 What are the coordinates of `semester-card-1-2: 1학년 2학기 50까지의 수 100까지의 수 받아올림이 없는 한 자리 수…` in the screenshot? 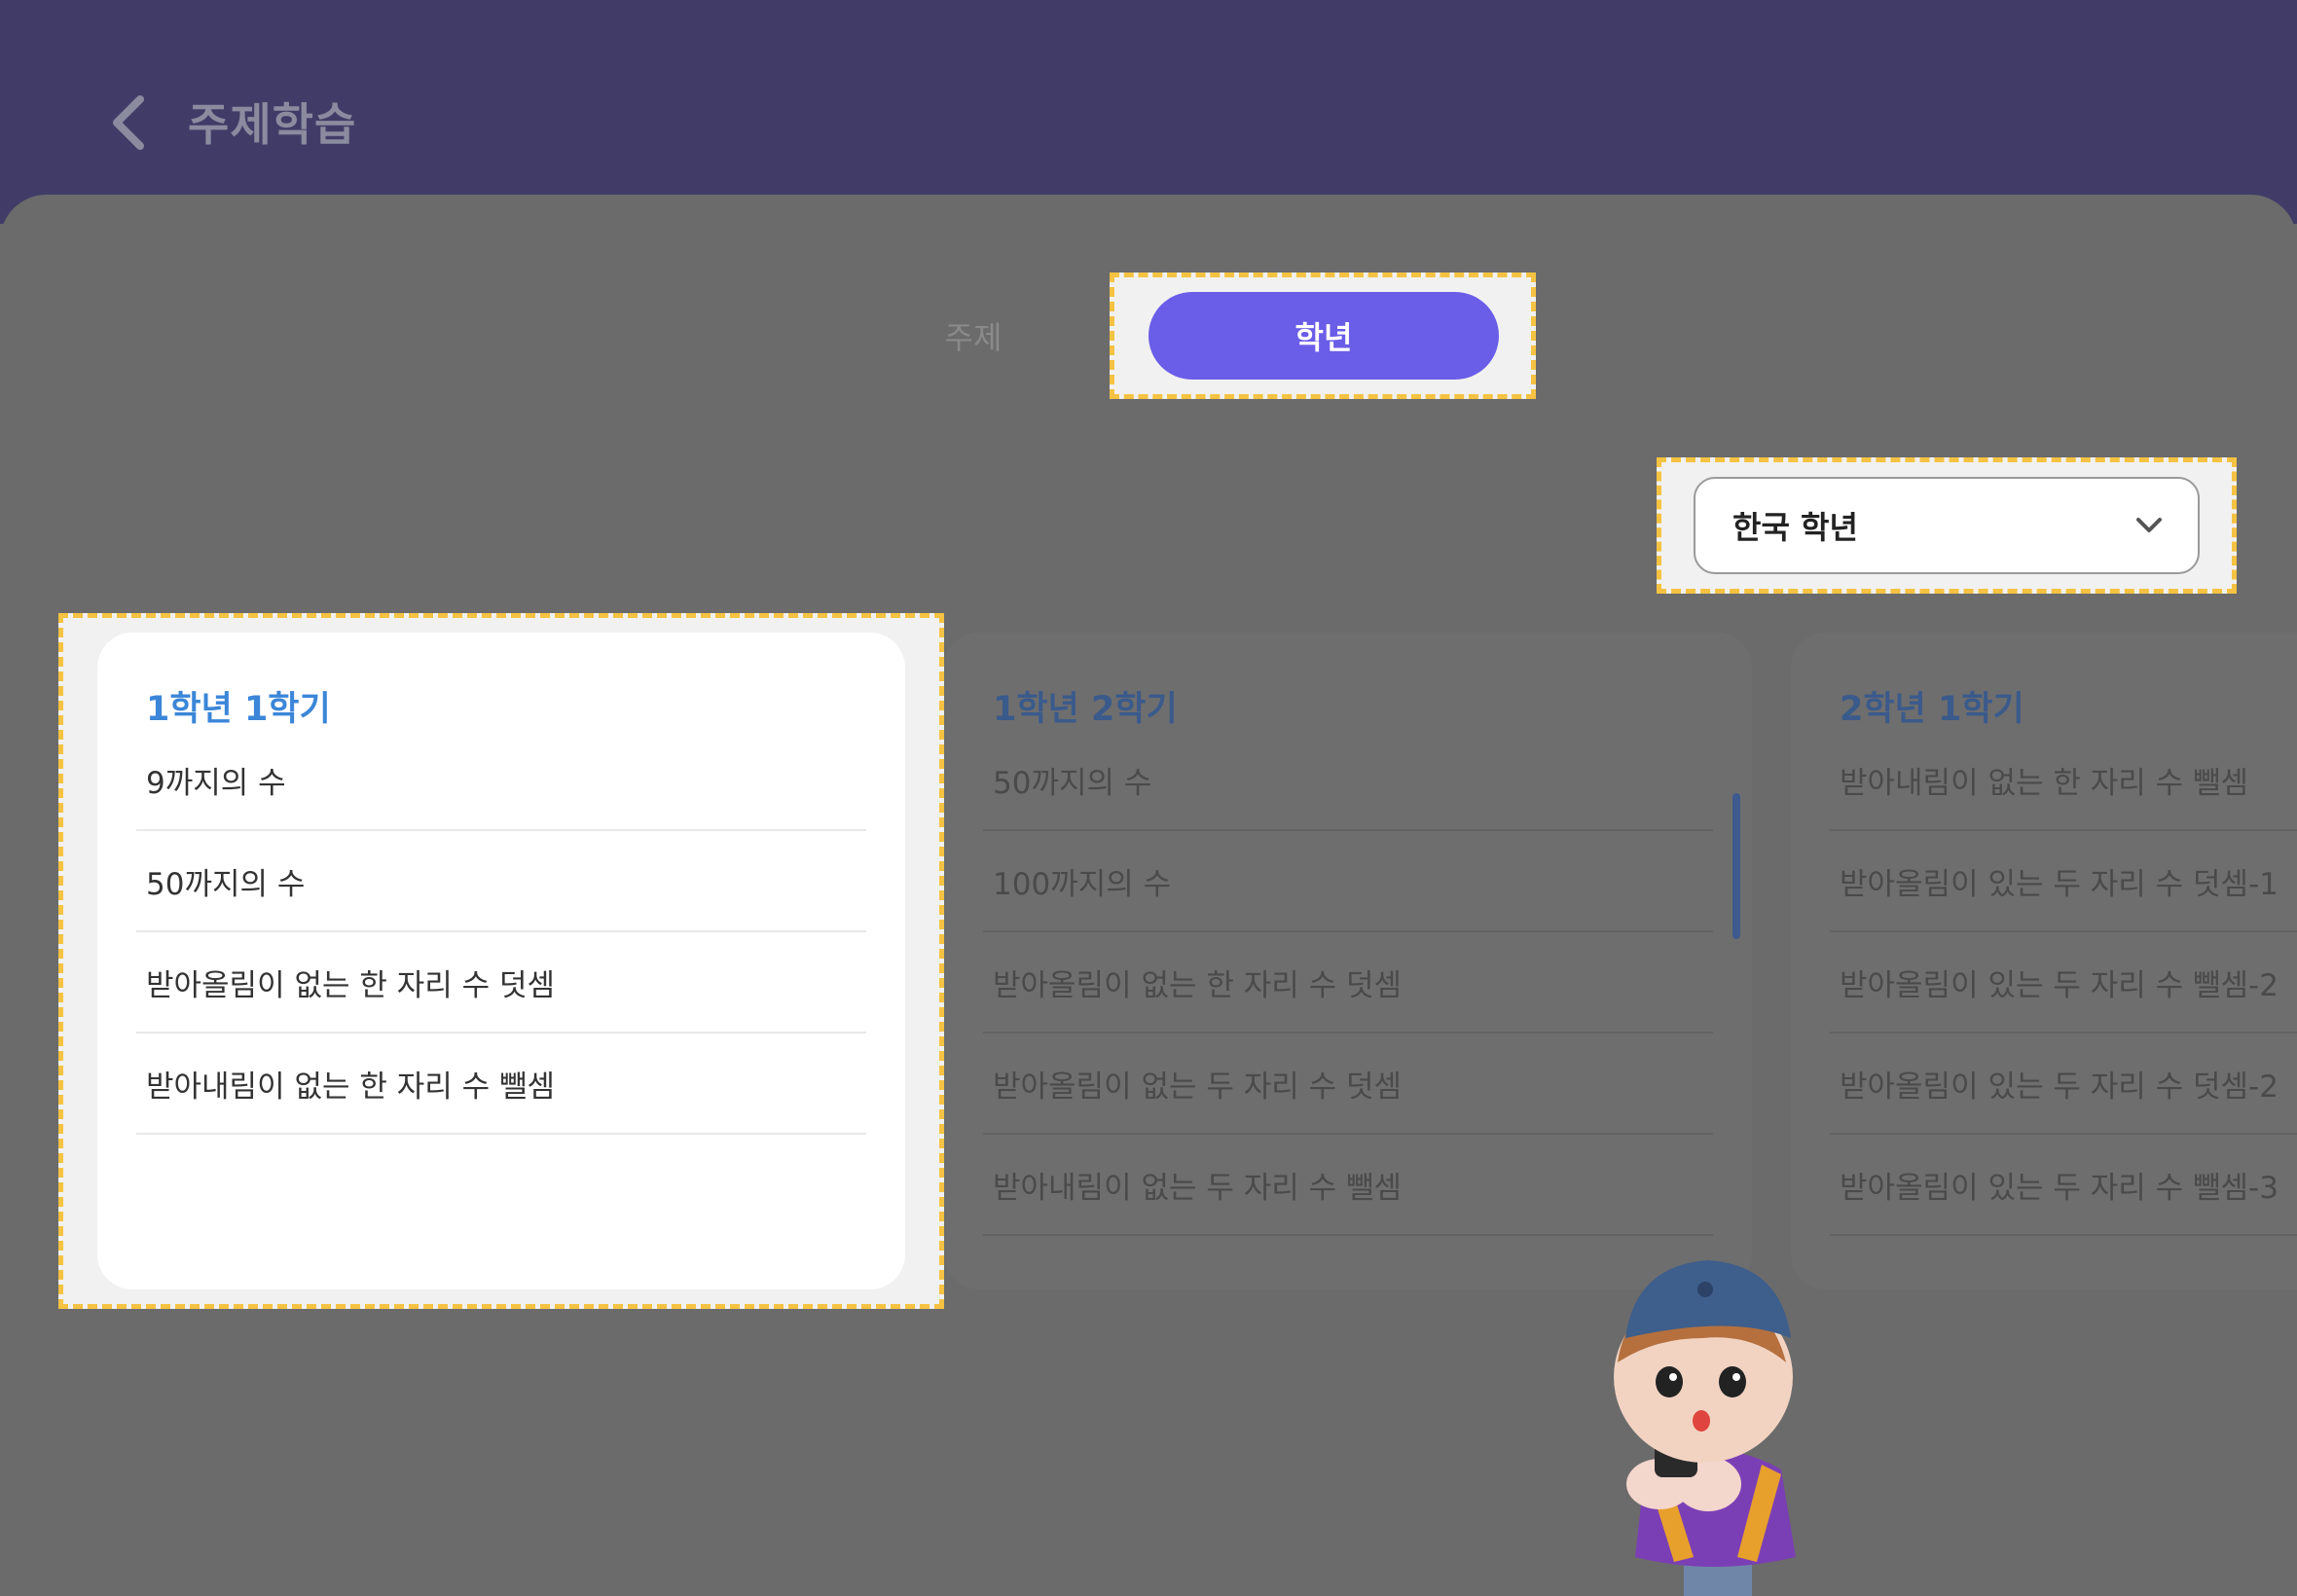 It's located at (1348, 961).